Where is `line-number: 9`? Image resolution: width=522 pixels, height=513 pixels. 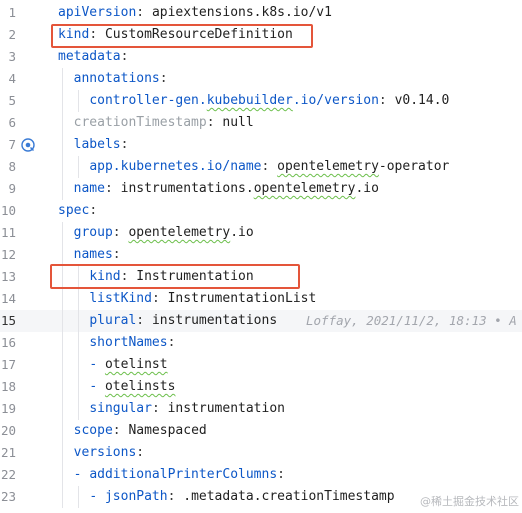
line-number: 9 is located at coordinates (12, 188).